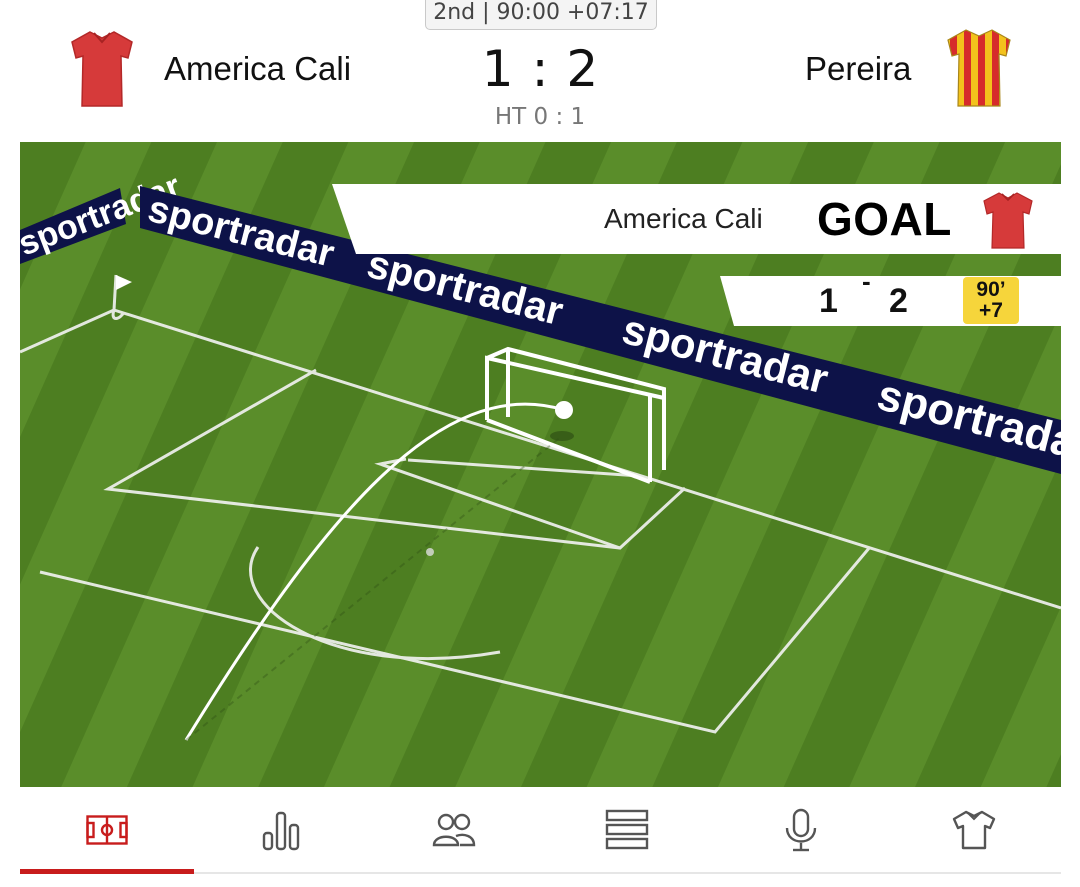 The width and height of the screenshot is (1080, 887). Describe the element at coordinates (582, 69) in the screenshot. I see `away-score: 2` at that location.